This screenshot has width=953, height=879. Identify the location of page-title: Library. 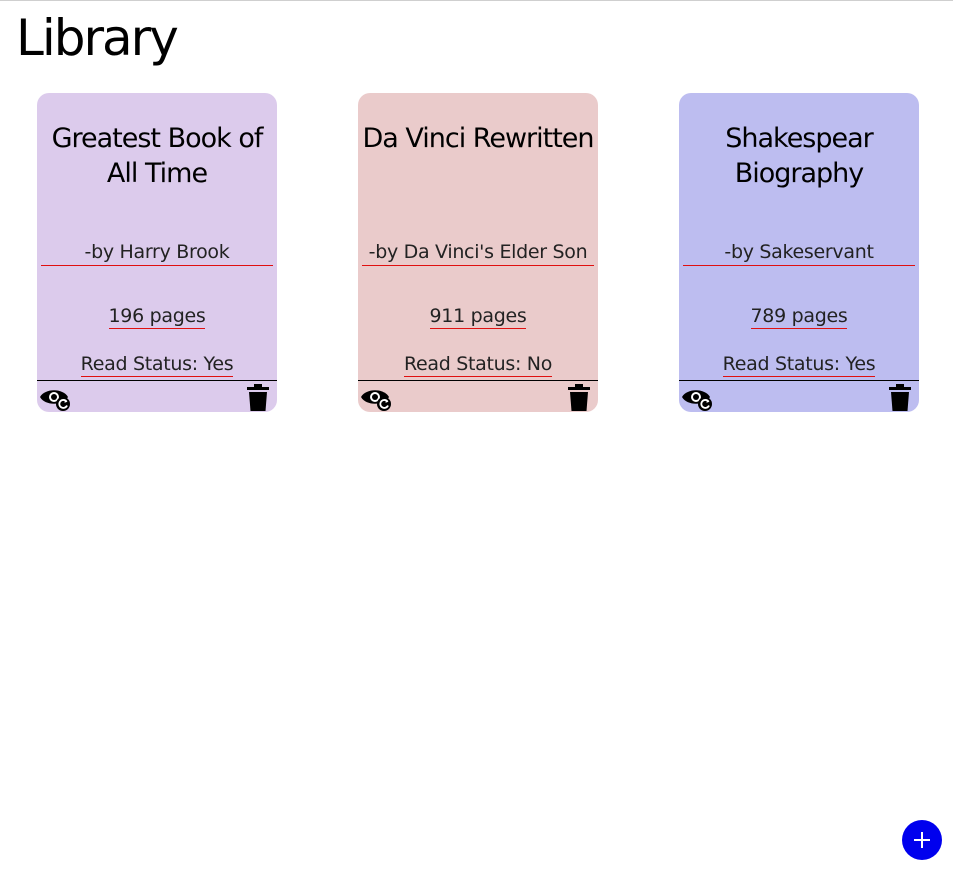
(97, 38).